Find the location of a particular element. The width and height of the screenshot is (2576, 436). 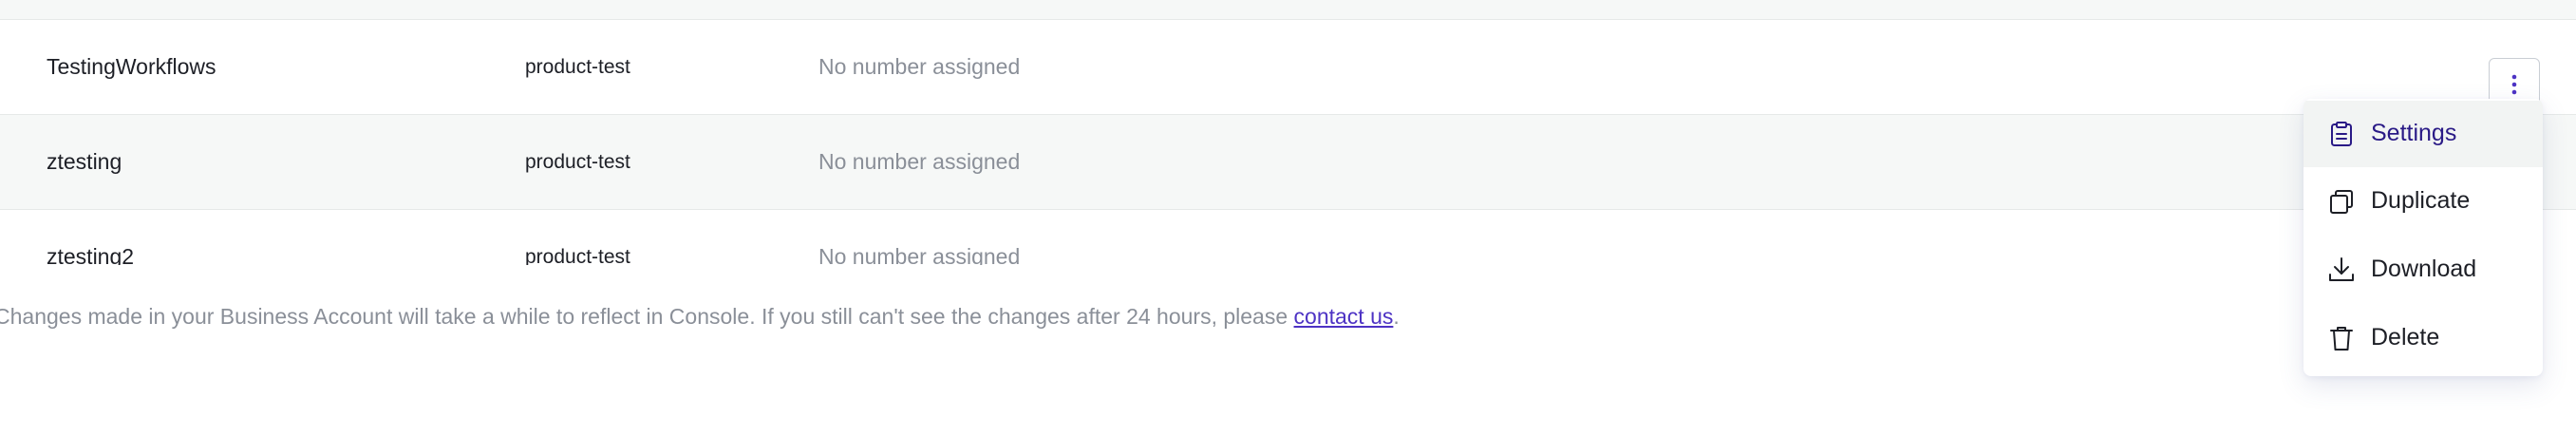

menu-item-delete: Delete is located at coordinates (2423, 338).